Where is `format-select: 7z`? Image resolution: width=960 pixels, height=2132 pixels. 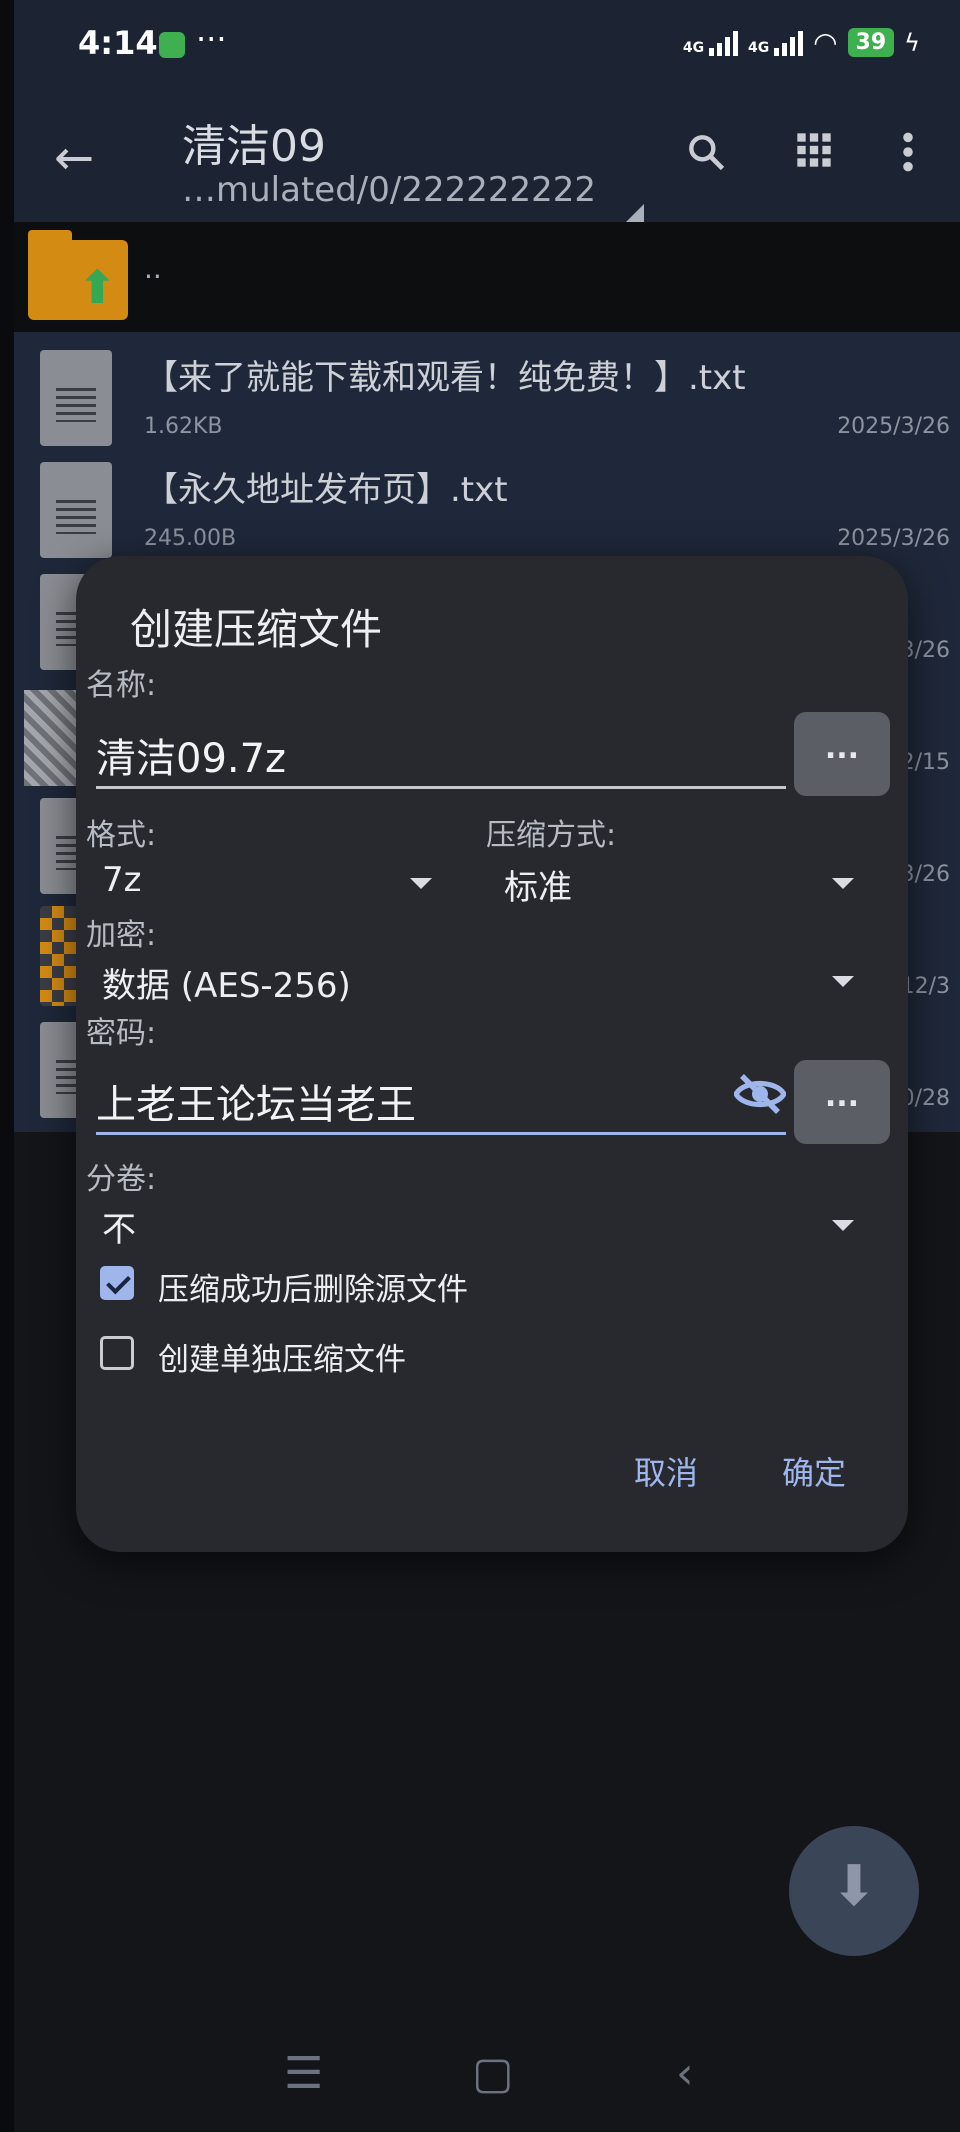 format-select: 7z is located at coordinates (267, 882).